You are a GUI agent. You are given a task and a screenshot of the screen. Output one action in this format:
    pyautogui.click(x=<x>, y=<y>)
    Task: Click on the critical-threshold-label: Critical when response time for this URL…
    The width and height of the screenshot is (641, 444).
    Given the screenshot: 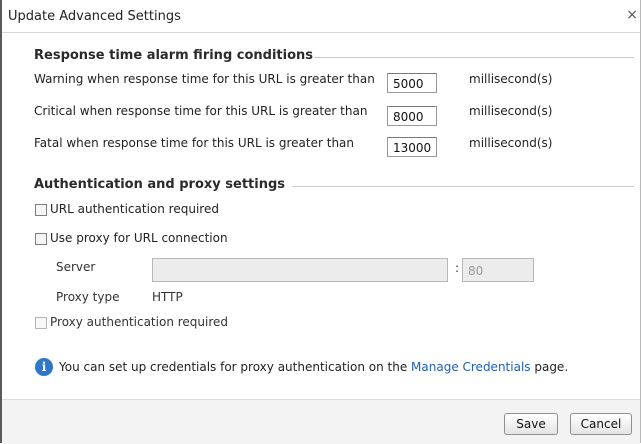 What is the action you would take?
    pyautogui.click(x=201, y=111)
    